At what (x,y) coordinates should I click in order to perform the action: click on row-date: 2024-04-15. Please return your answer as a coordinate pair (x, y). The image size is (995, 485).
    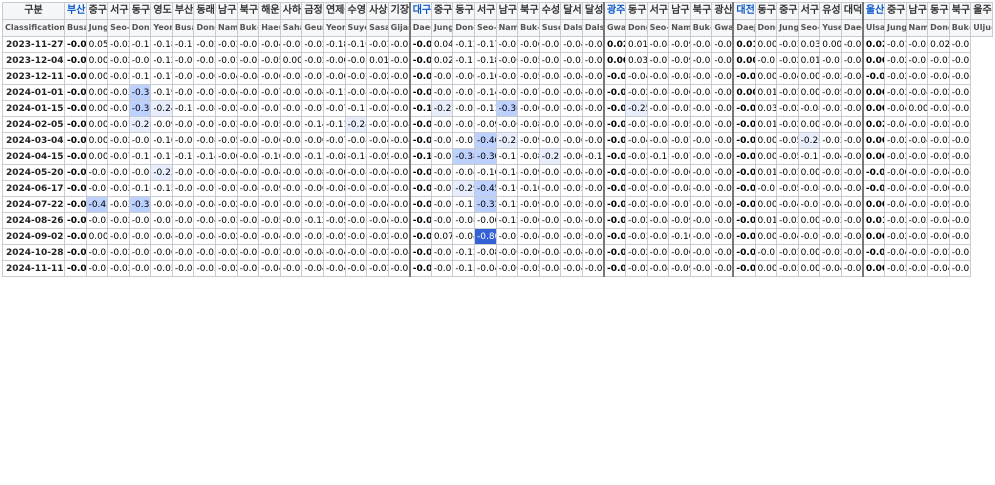
    Looking at the image, I should click on (33, 156).